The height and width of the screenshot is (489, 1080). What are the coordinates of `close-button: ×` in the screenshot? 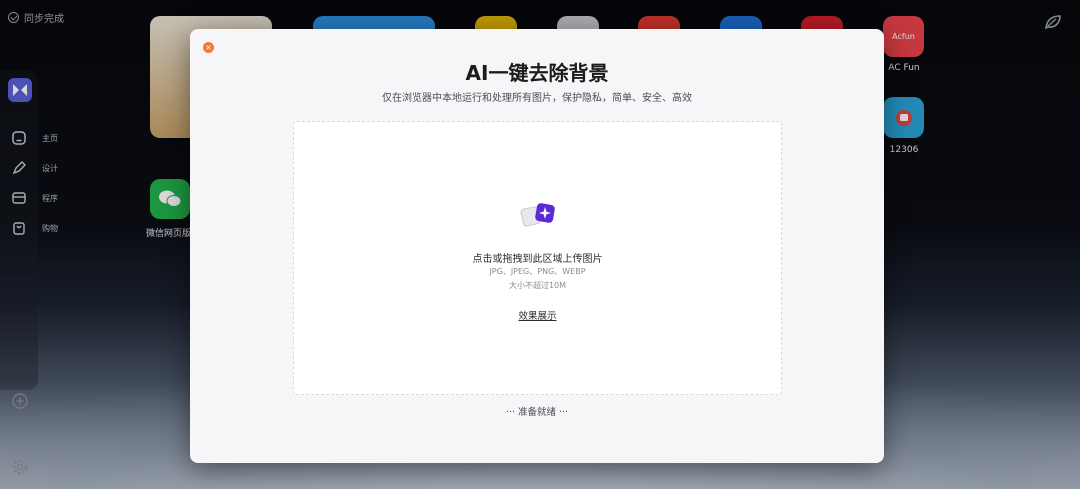 It's located at (208, 47).